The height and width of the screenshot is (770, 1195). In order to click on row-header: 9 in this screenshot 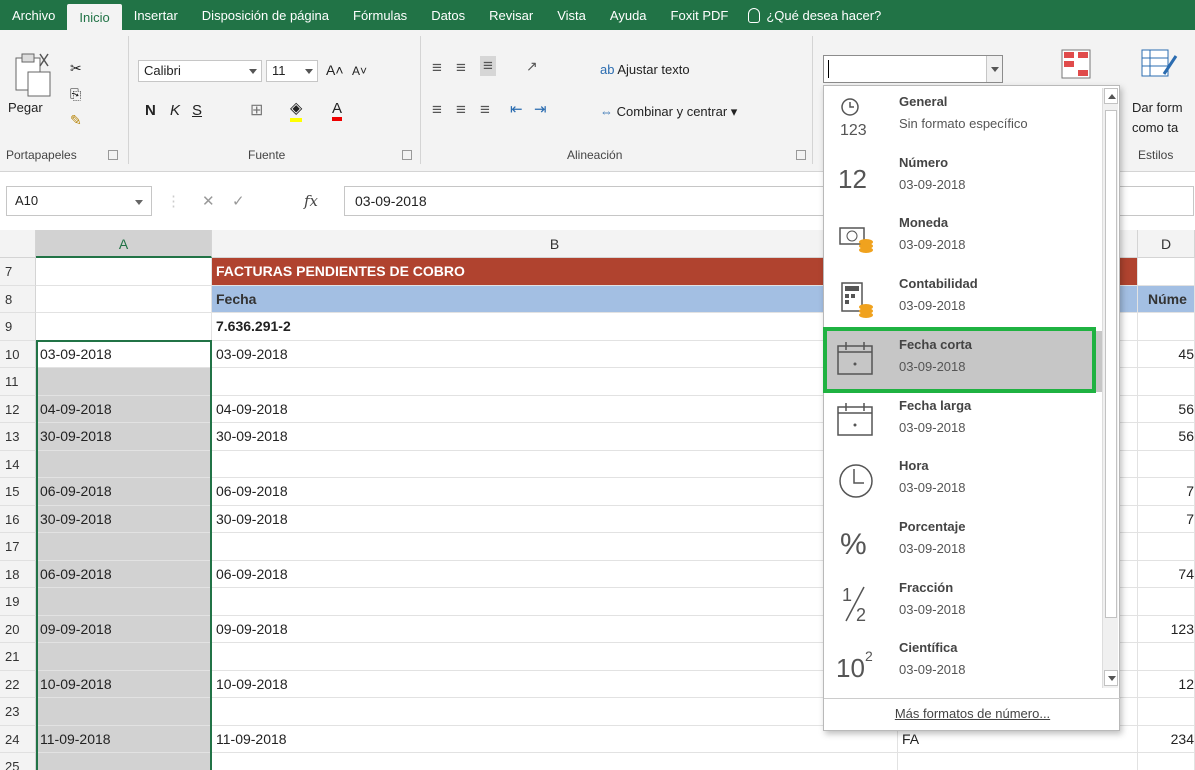, I will do `click(18, 327)`.